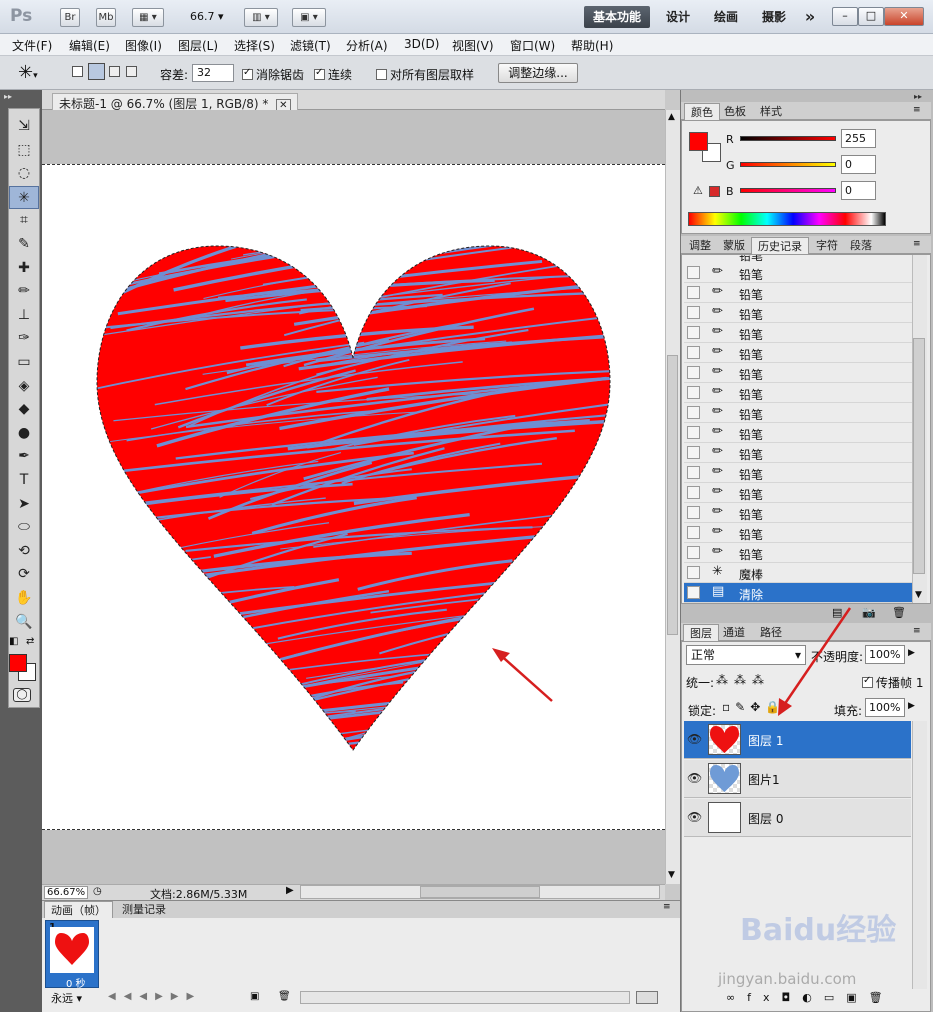 This screenshot has width=933, height=1012. I want to click on healing-icon: ✚, so click(24, 268).